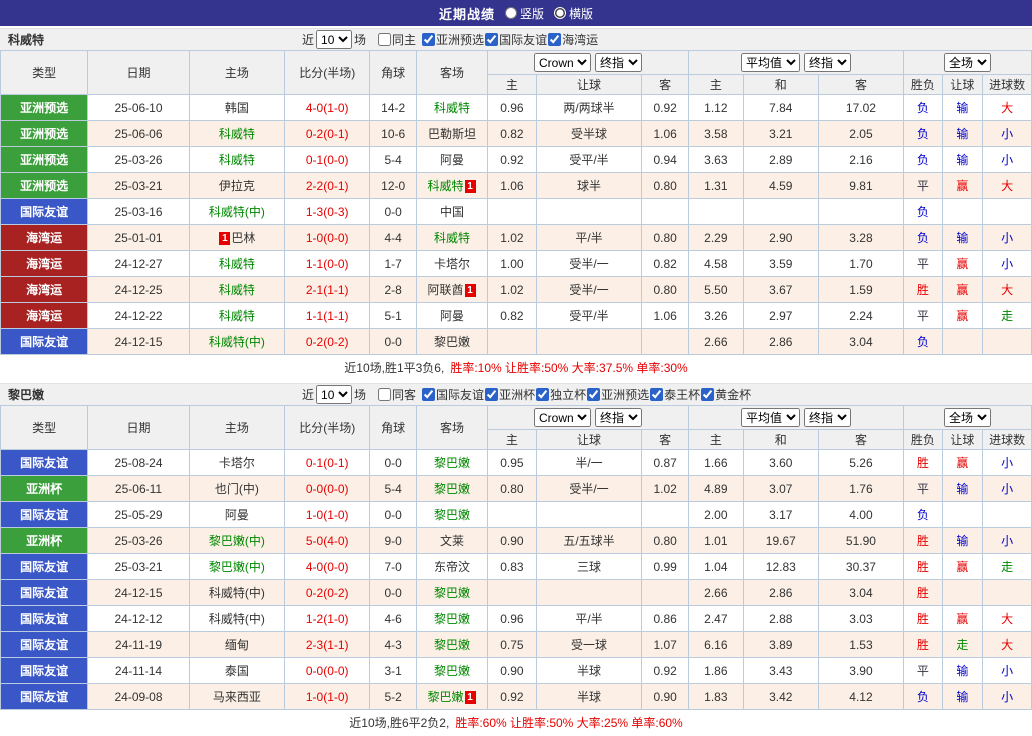 This screenshot has height=736, width=1032. What do you see at coordinates (665, 696) in the screenshot?
I see `odds-away: 0.90` at bounding box center [665, 696].